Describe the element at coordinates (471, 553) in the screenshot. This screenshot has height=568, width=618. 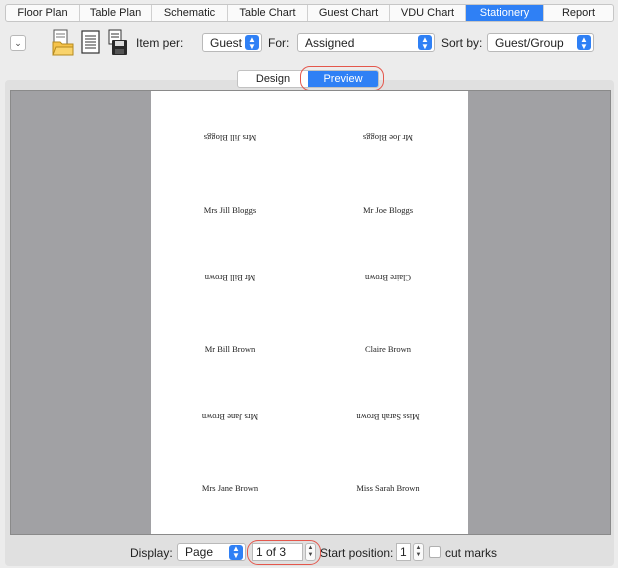
I see `cut-marks-label: cut marks` at that location.